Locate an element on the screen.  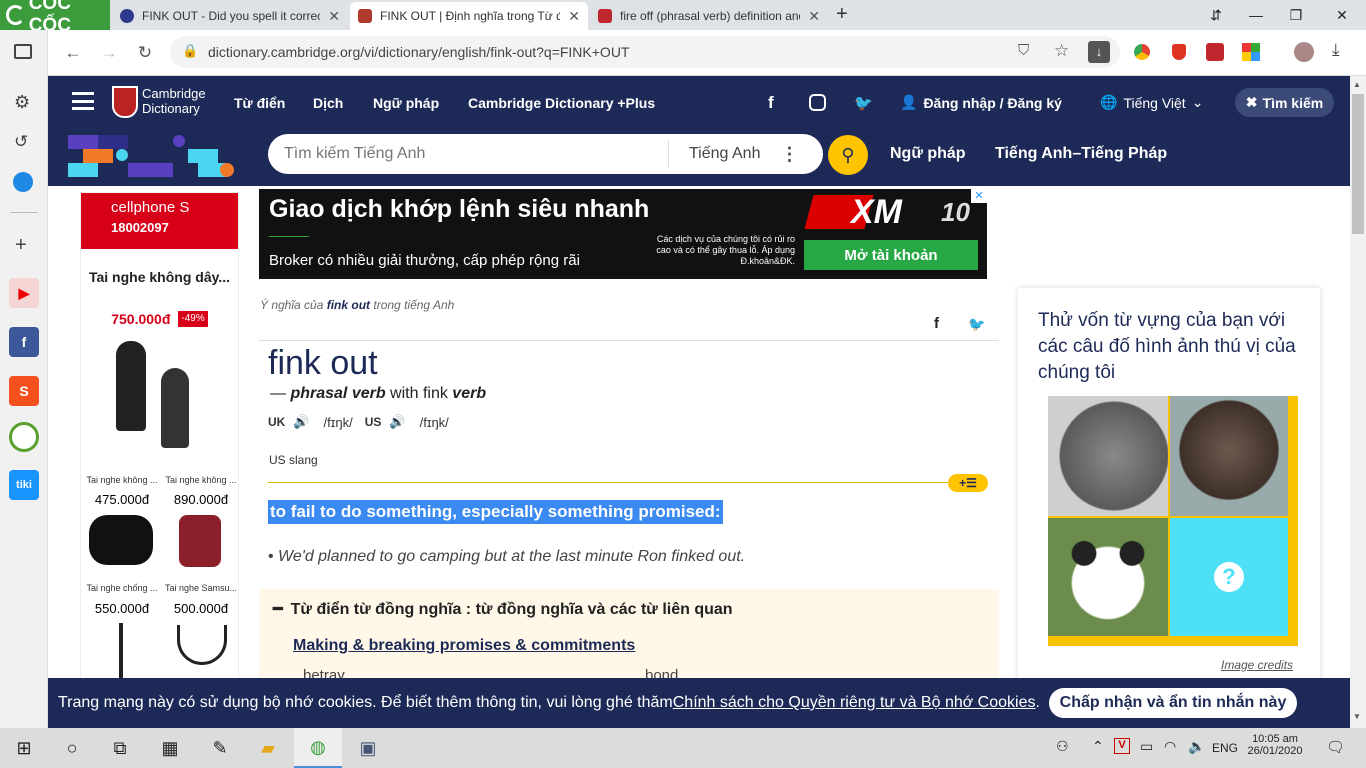
scroll-up-icon: ▲ is located at coordinates (1357, 84).